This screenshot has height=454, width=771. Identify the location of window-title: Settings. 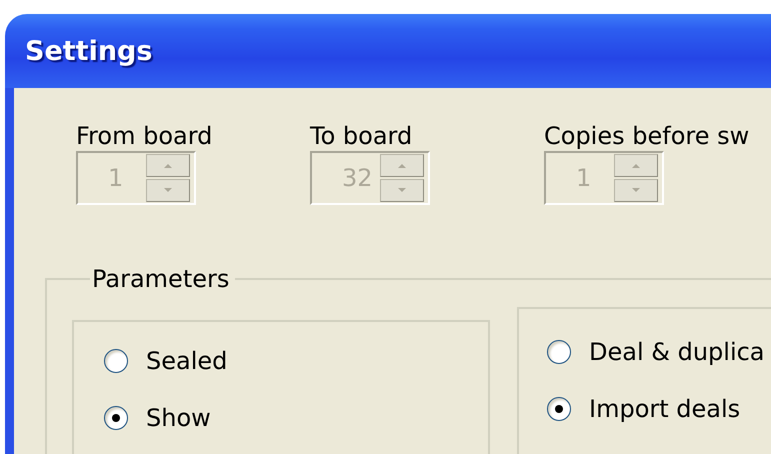
(88, 51).